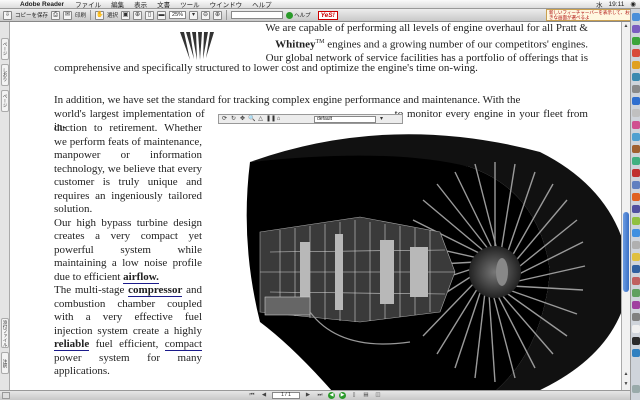  What do you see at coordinates (68, 15) in the screenshot?
I see `email-icon: ✉` at bounding box center [68, 15].